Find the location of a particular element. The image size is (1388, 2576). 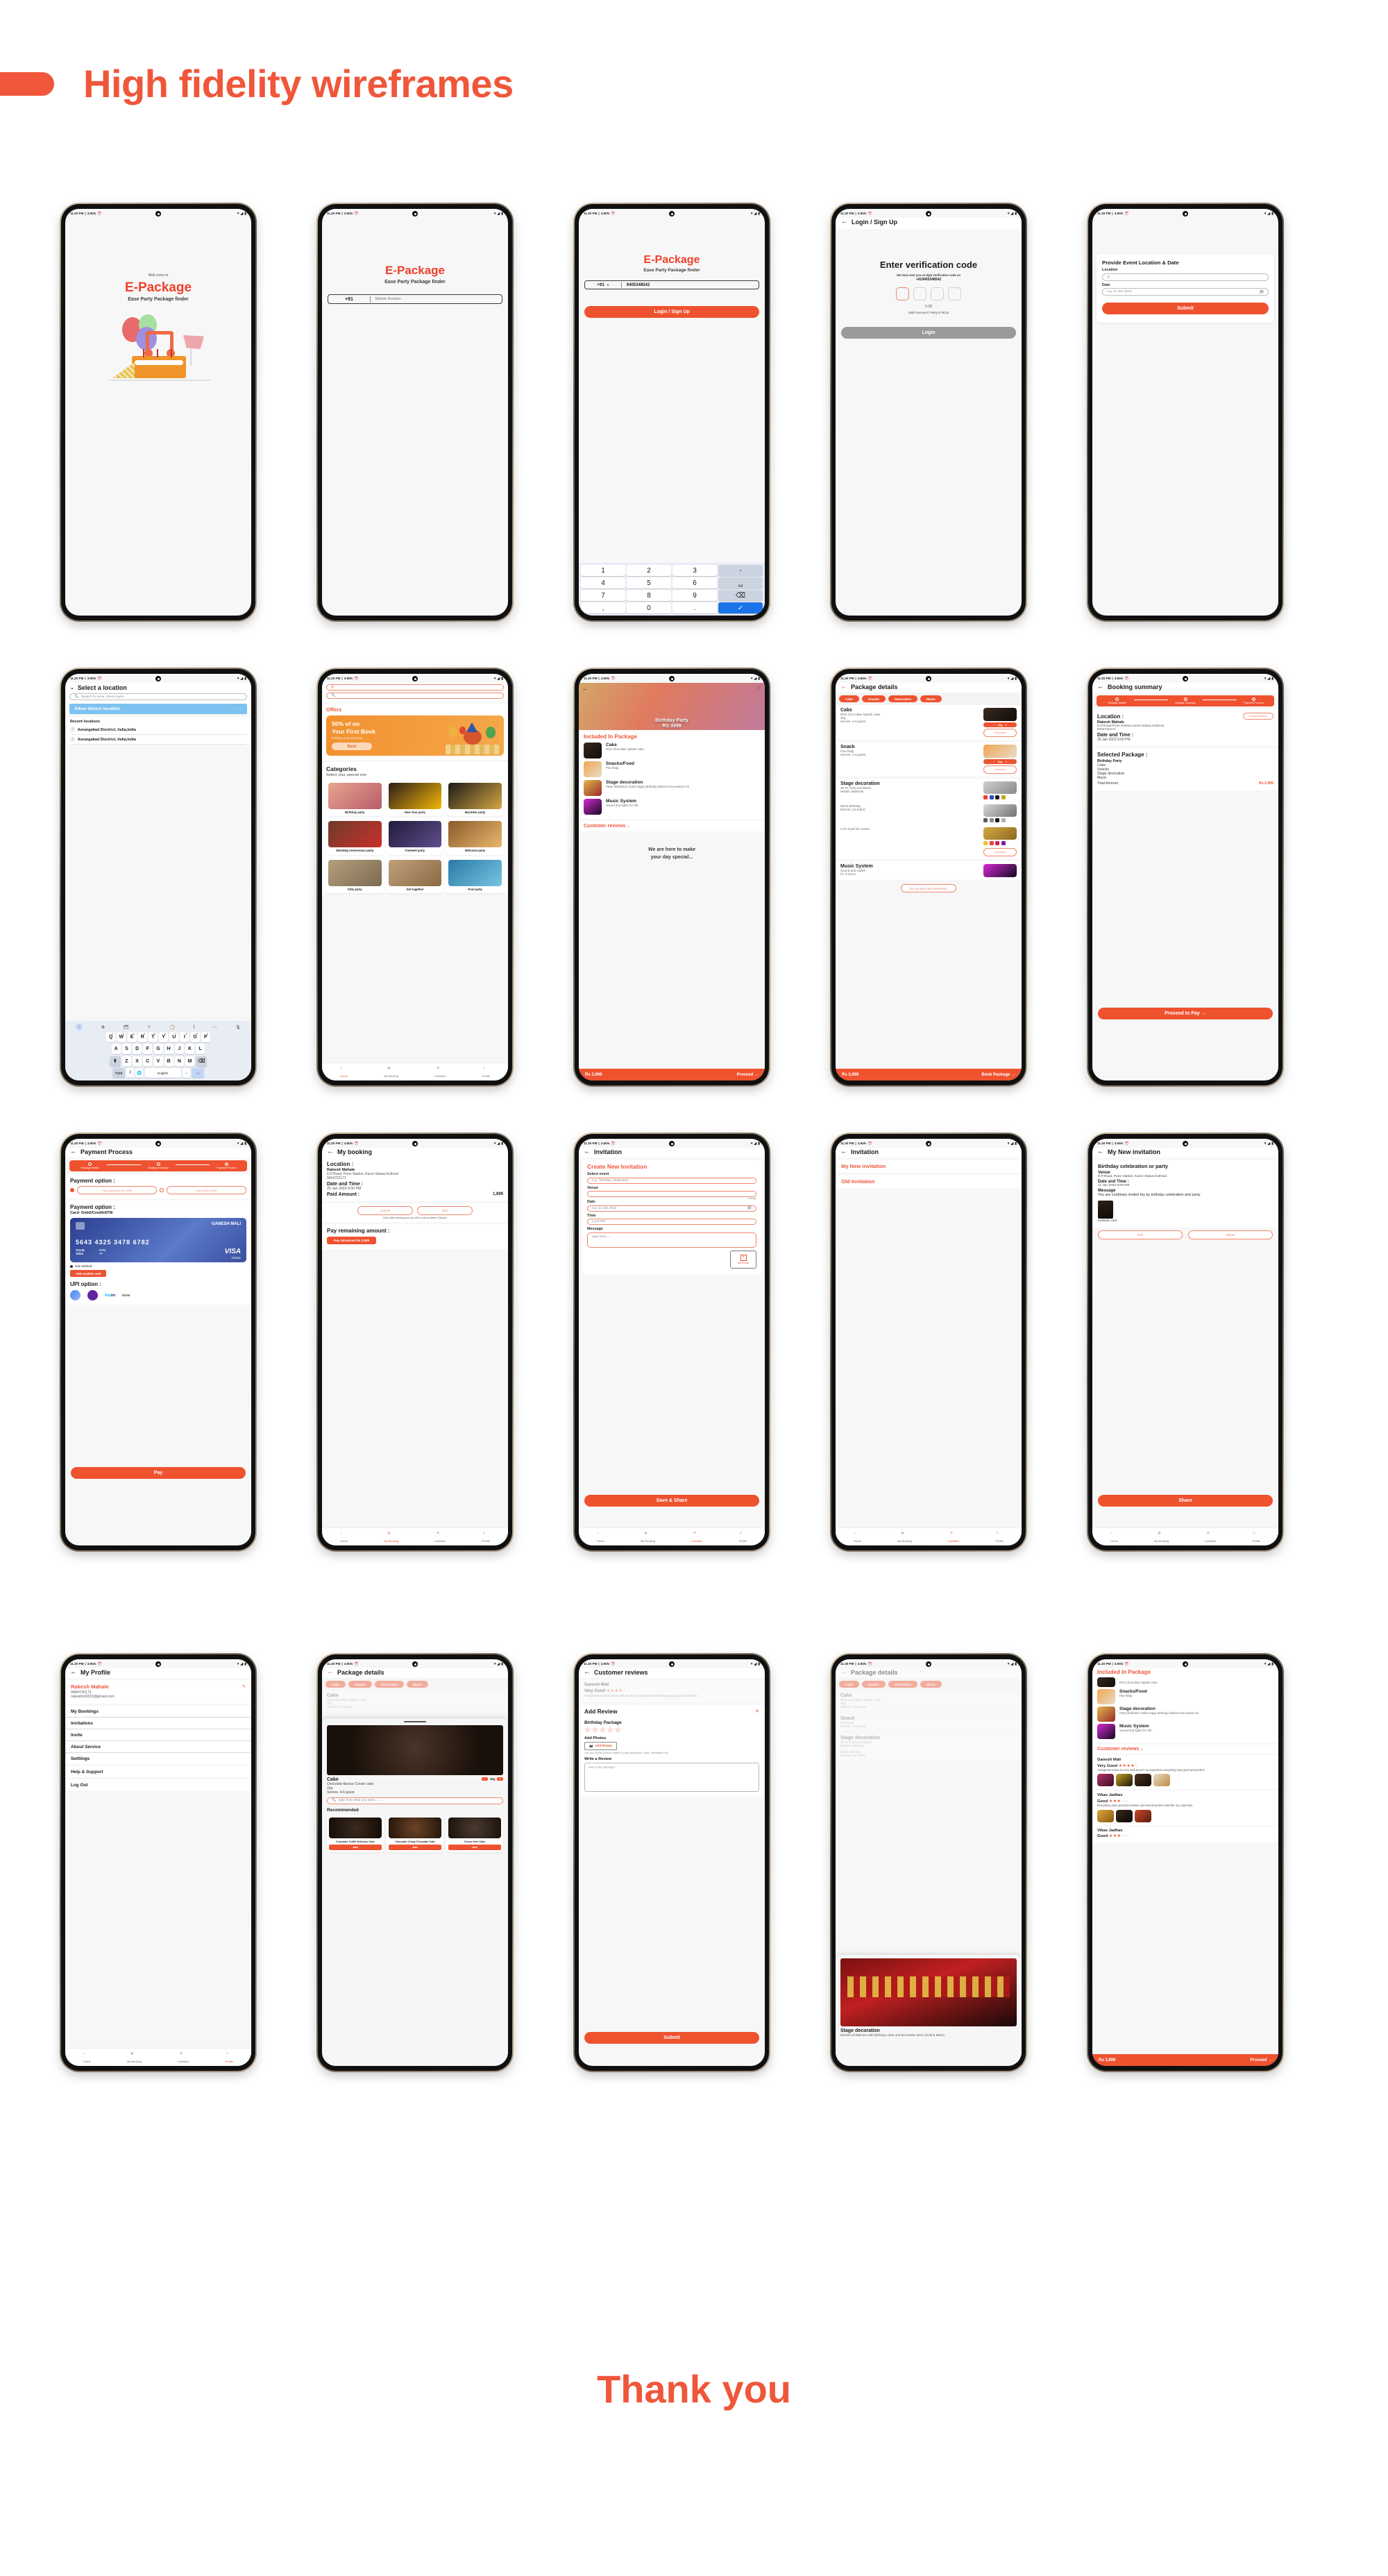

add-button: Add is located at coordinates (474, 1848).